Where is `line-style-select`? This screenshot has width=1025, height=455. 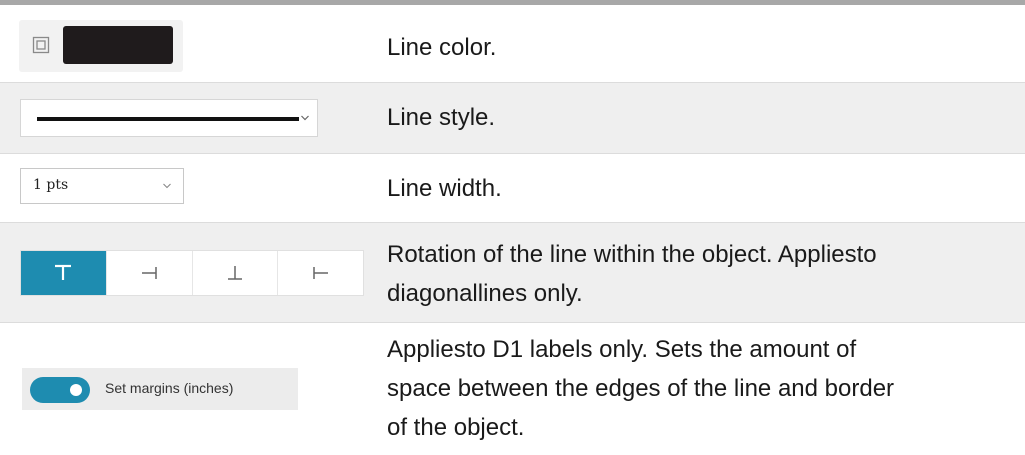 line-style-select is located at coordinates (169, 118).